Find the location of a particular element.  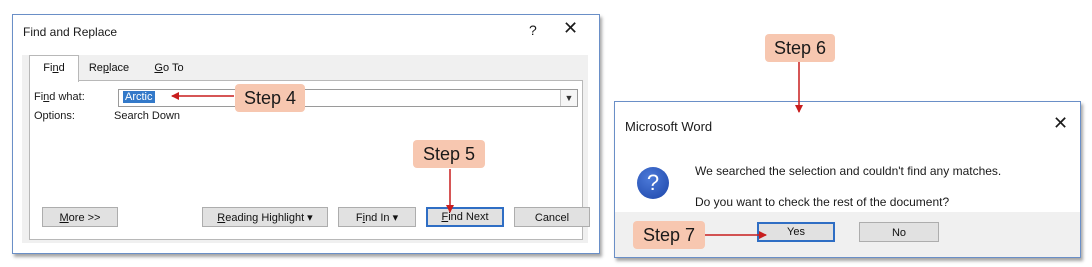

no-button: No is located at coordinates (899, 232).